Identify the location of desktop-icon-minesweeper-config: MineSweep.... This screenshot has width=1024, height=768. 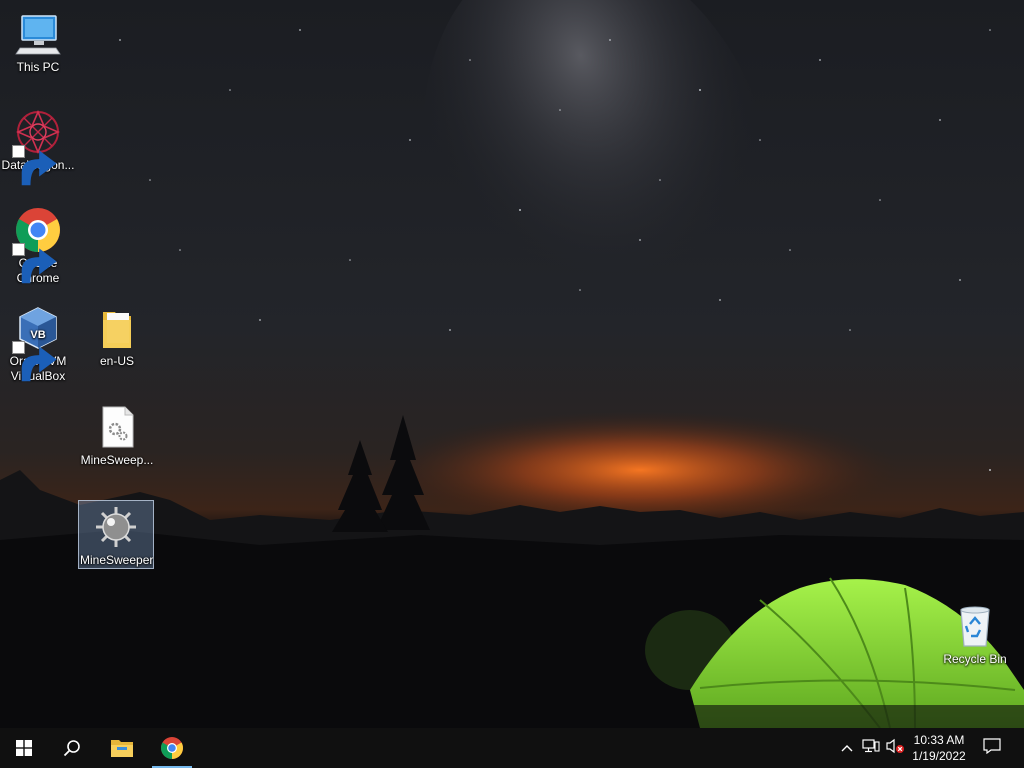
(117, 434).